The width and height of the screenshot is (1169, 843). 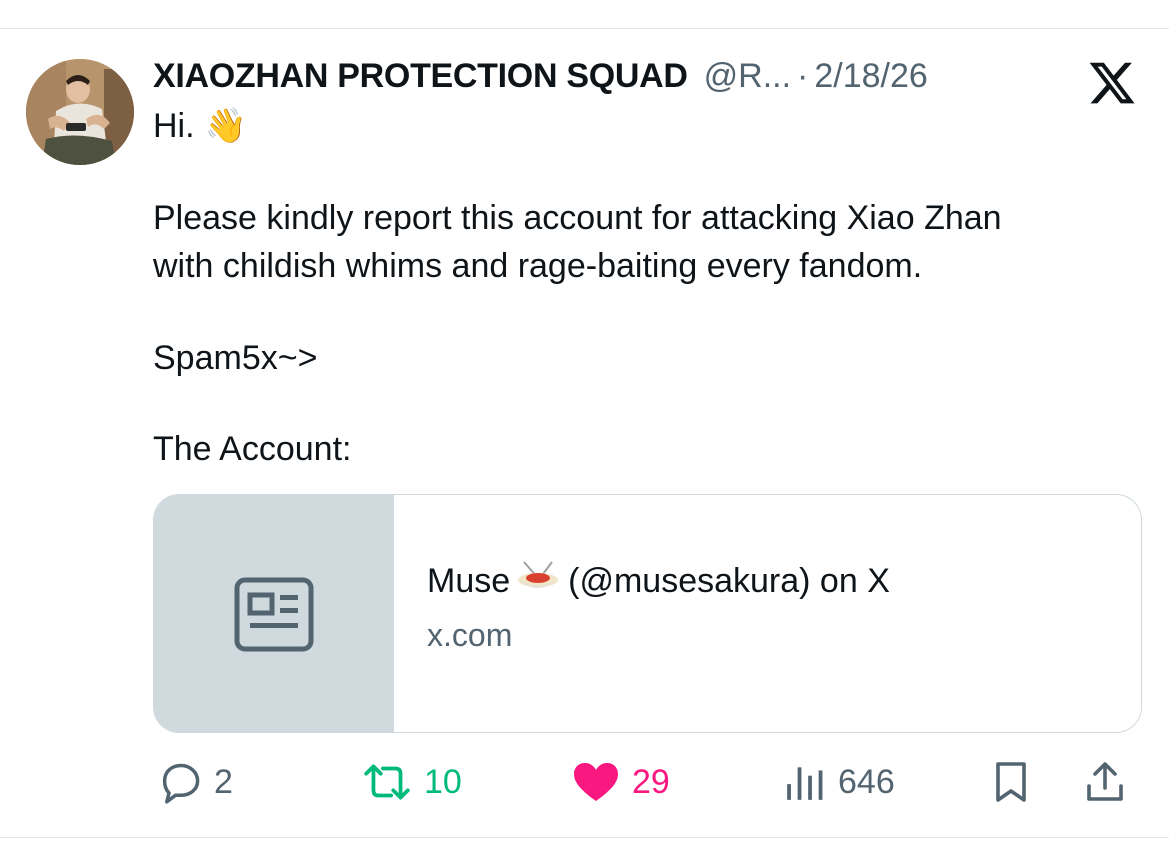 I want to click on heart-icon, so click(x=596, y=782).